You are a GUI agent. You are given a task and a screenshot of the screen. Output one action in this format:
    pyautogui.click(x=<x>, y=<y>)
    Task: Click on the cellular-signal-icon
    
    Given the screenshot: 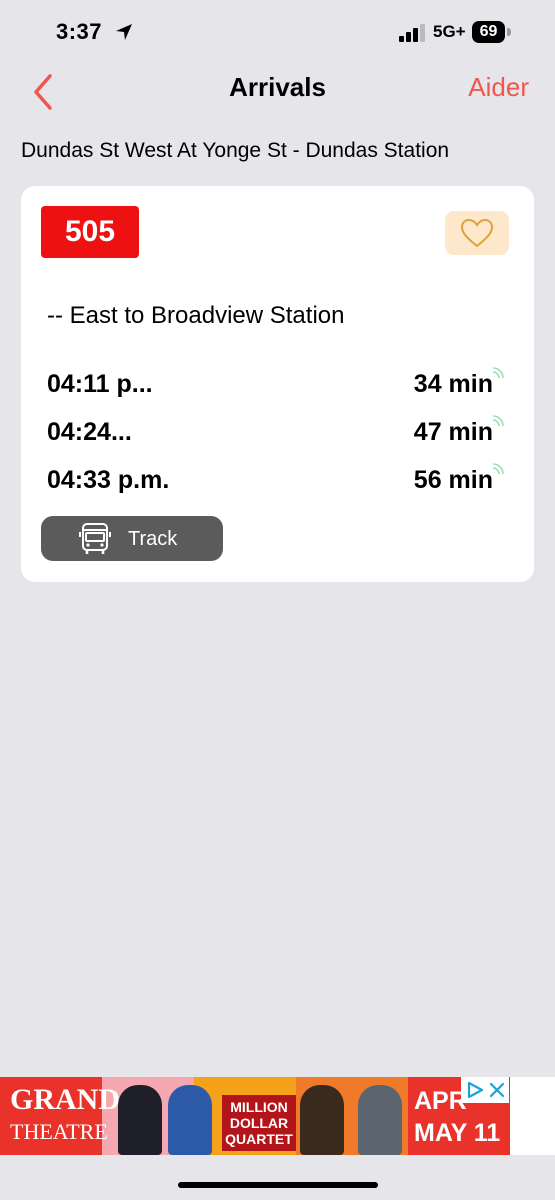 What is the action you would take?
    pyautogui.click(x=412, y=33)
    